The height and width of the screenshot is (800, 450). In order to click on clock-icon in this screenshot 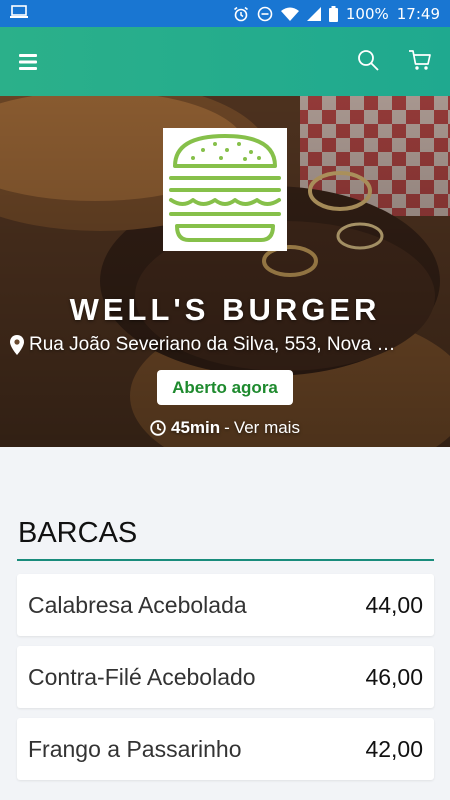, I will do `click(158, 428)`.